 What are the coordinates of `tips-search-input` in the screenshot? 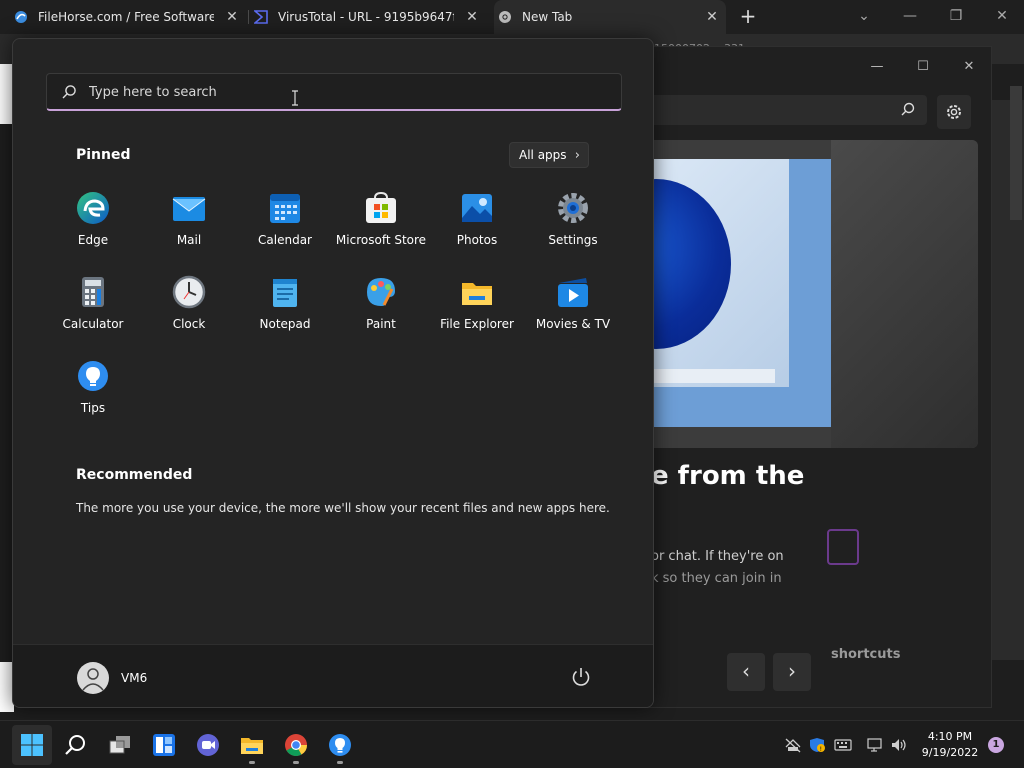 It's located at (784, 110).